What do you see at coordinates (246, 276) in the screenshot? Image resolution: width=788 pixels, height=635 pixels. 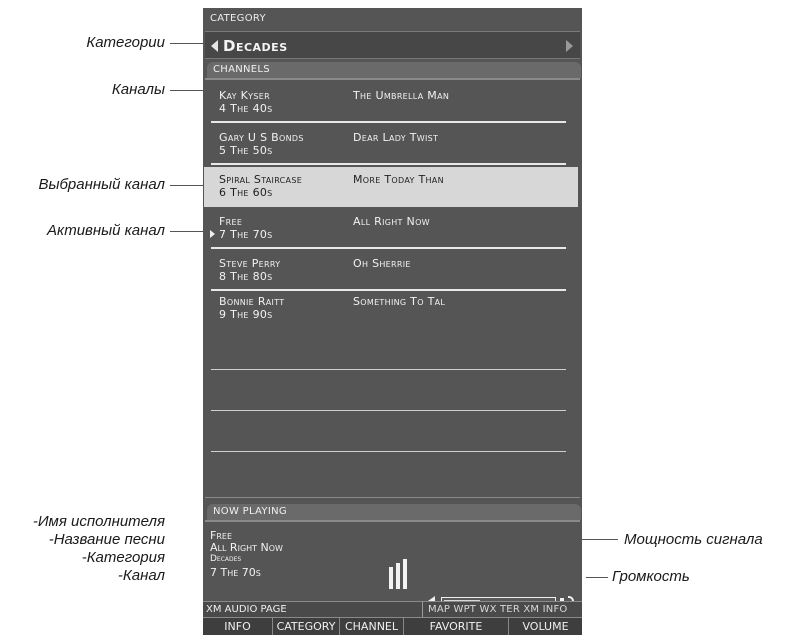 I see `channel-number: 8 The 80s` at bounding box center [246, 276].